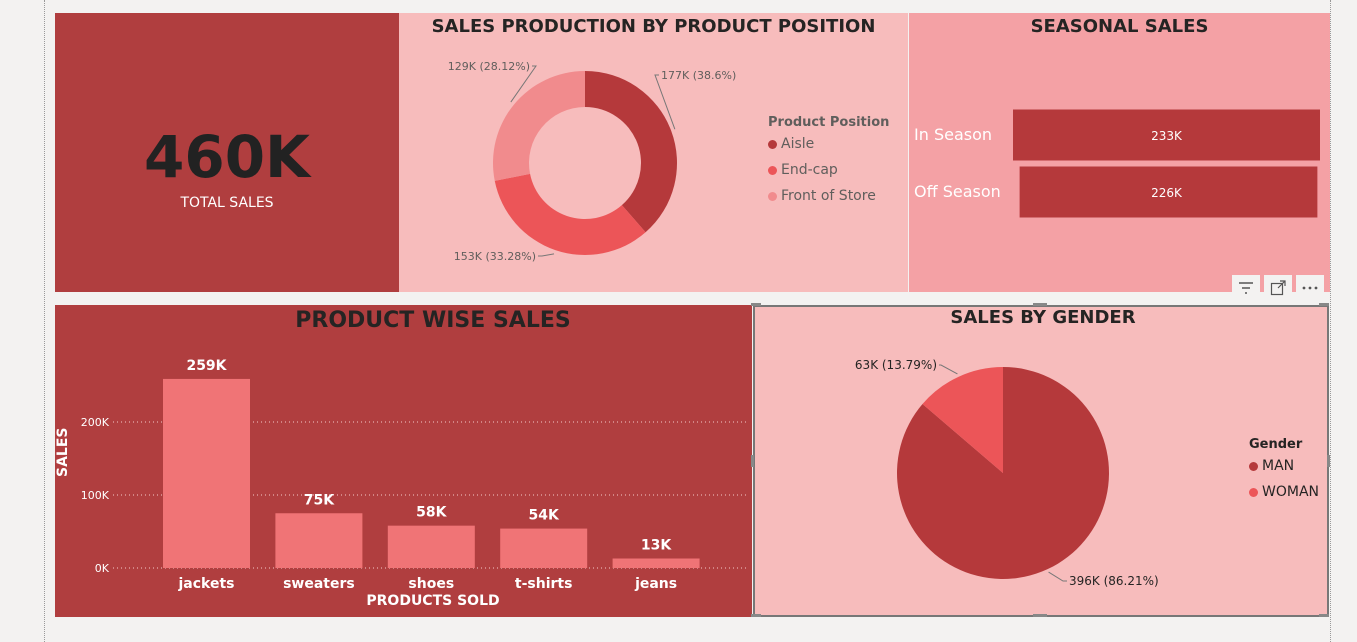  What do you see at coordinates (206, 366) in the screenshot?
I see `product-data-label: 259K` at bounding box center [206, 366].